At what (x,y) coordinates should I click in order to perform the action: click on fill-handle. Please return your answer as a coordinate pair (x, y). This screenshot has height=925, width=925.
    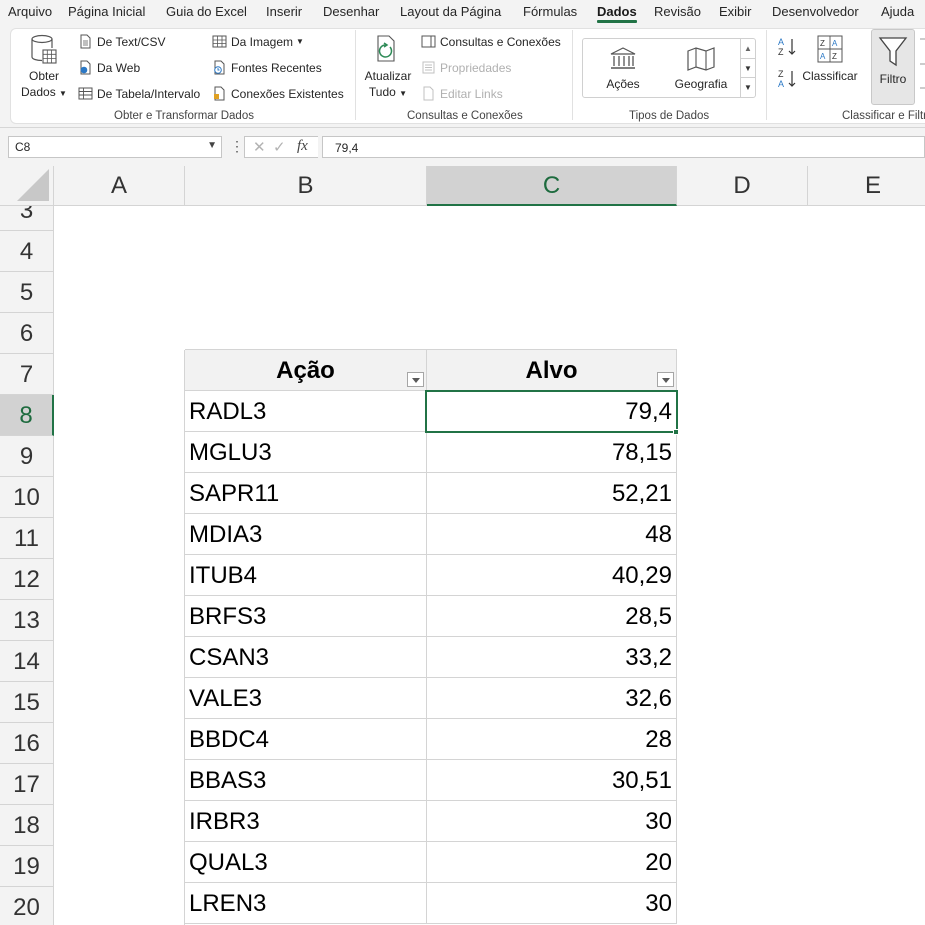
    Looking at the image, I should click on (676, 432).